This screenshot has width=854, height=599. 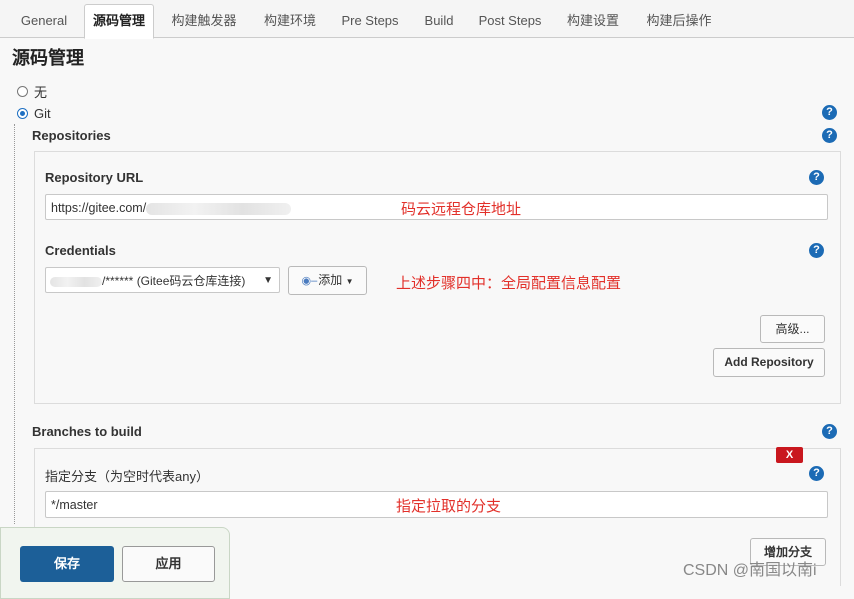 I want to click on section-guide-line, so click(x=14, y=324).